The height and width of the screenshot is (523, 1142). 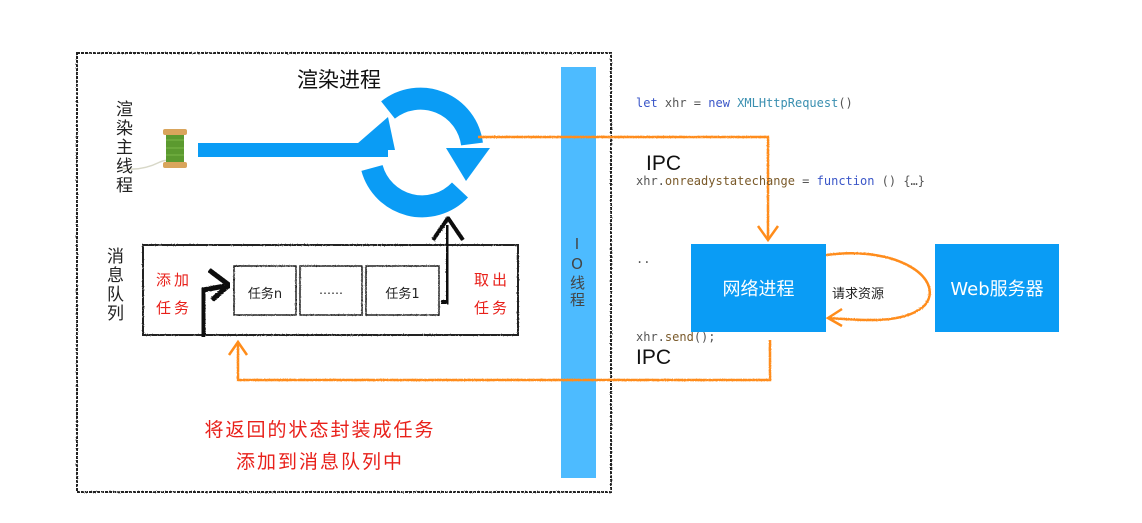 I want to click on ipc-label-bottom: IPC, so click(x=654, y=357).